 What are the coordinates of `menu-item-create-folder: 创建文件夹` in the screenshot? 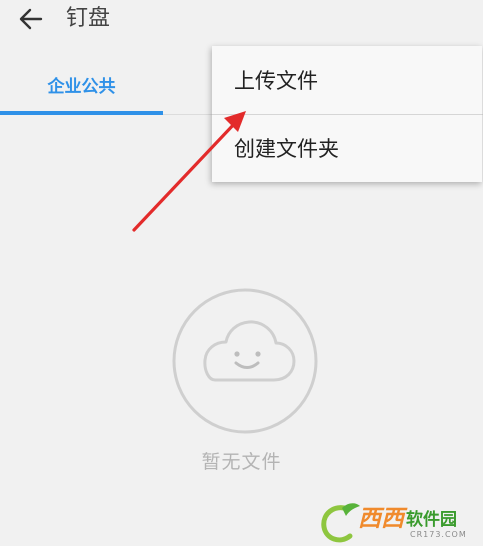 It's located at (347, 148).